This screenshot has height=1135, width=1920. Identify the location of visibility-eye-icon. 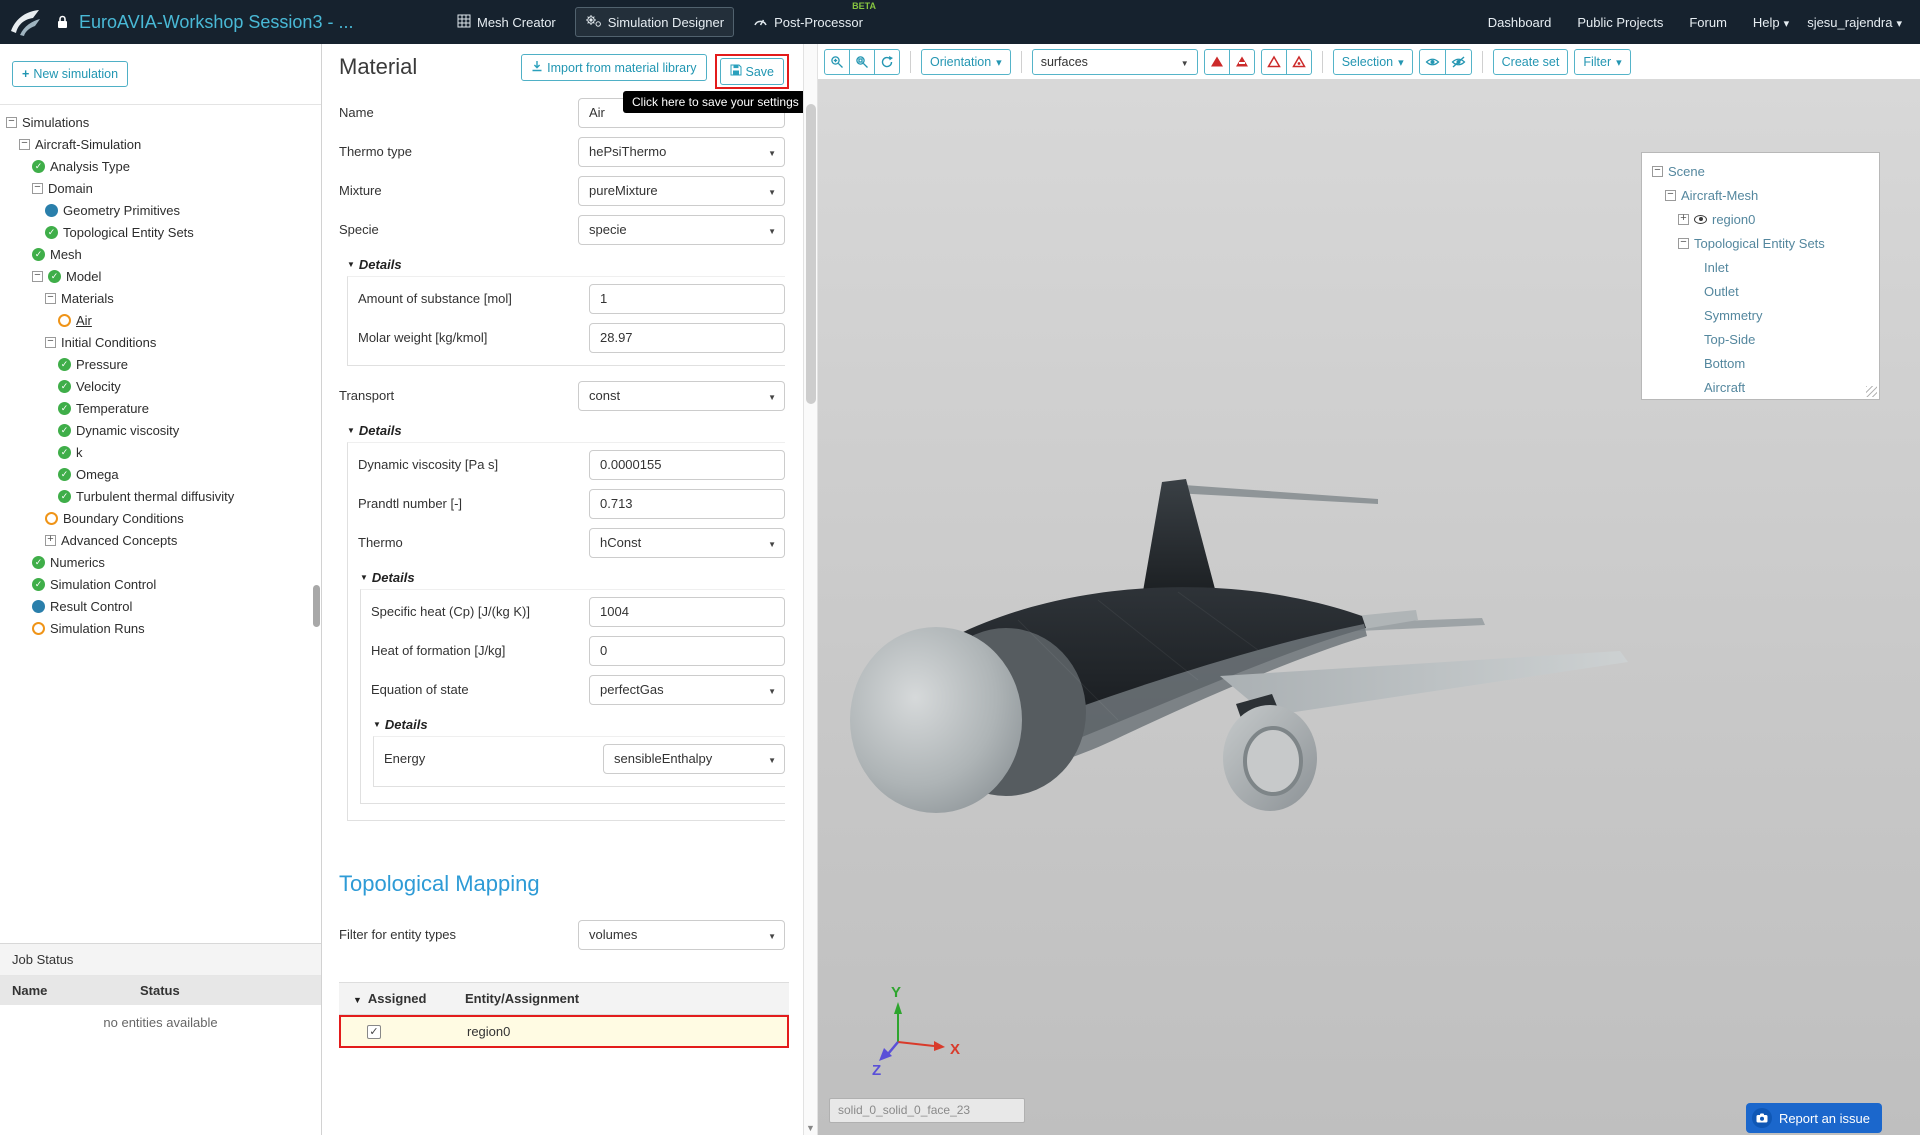
(1700, 219).